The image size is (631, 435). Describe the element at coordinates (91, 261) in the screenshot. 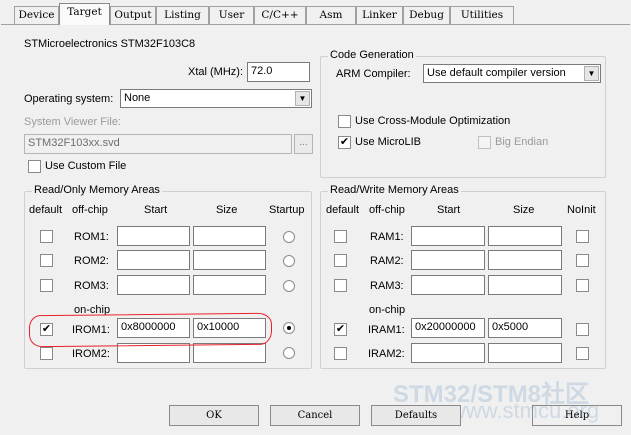

I see `rom2-label: ROM2:` at that location.